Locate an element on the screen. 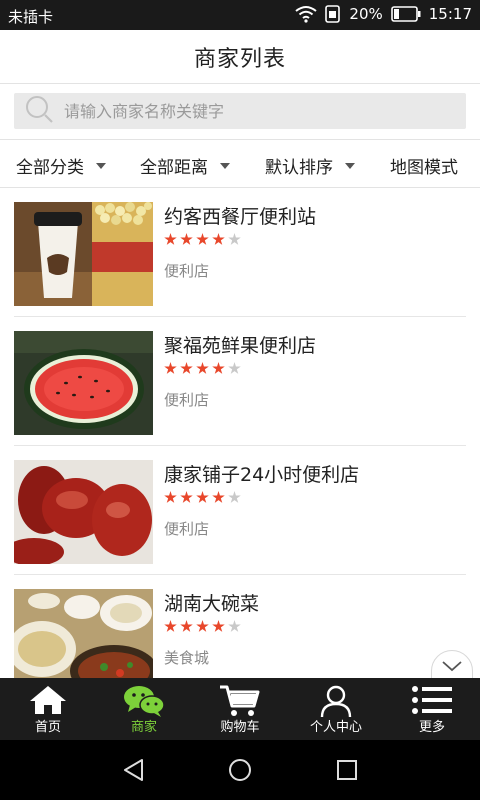  clock: 15:17 is located at coordinates (450, 14).